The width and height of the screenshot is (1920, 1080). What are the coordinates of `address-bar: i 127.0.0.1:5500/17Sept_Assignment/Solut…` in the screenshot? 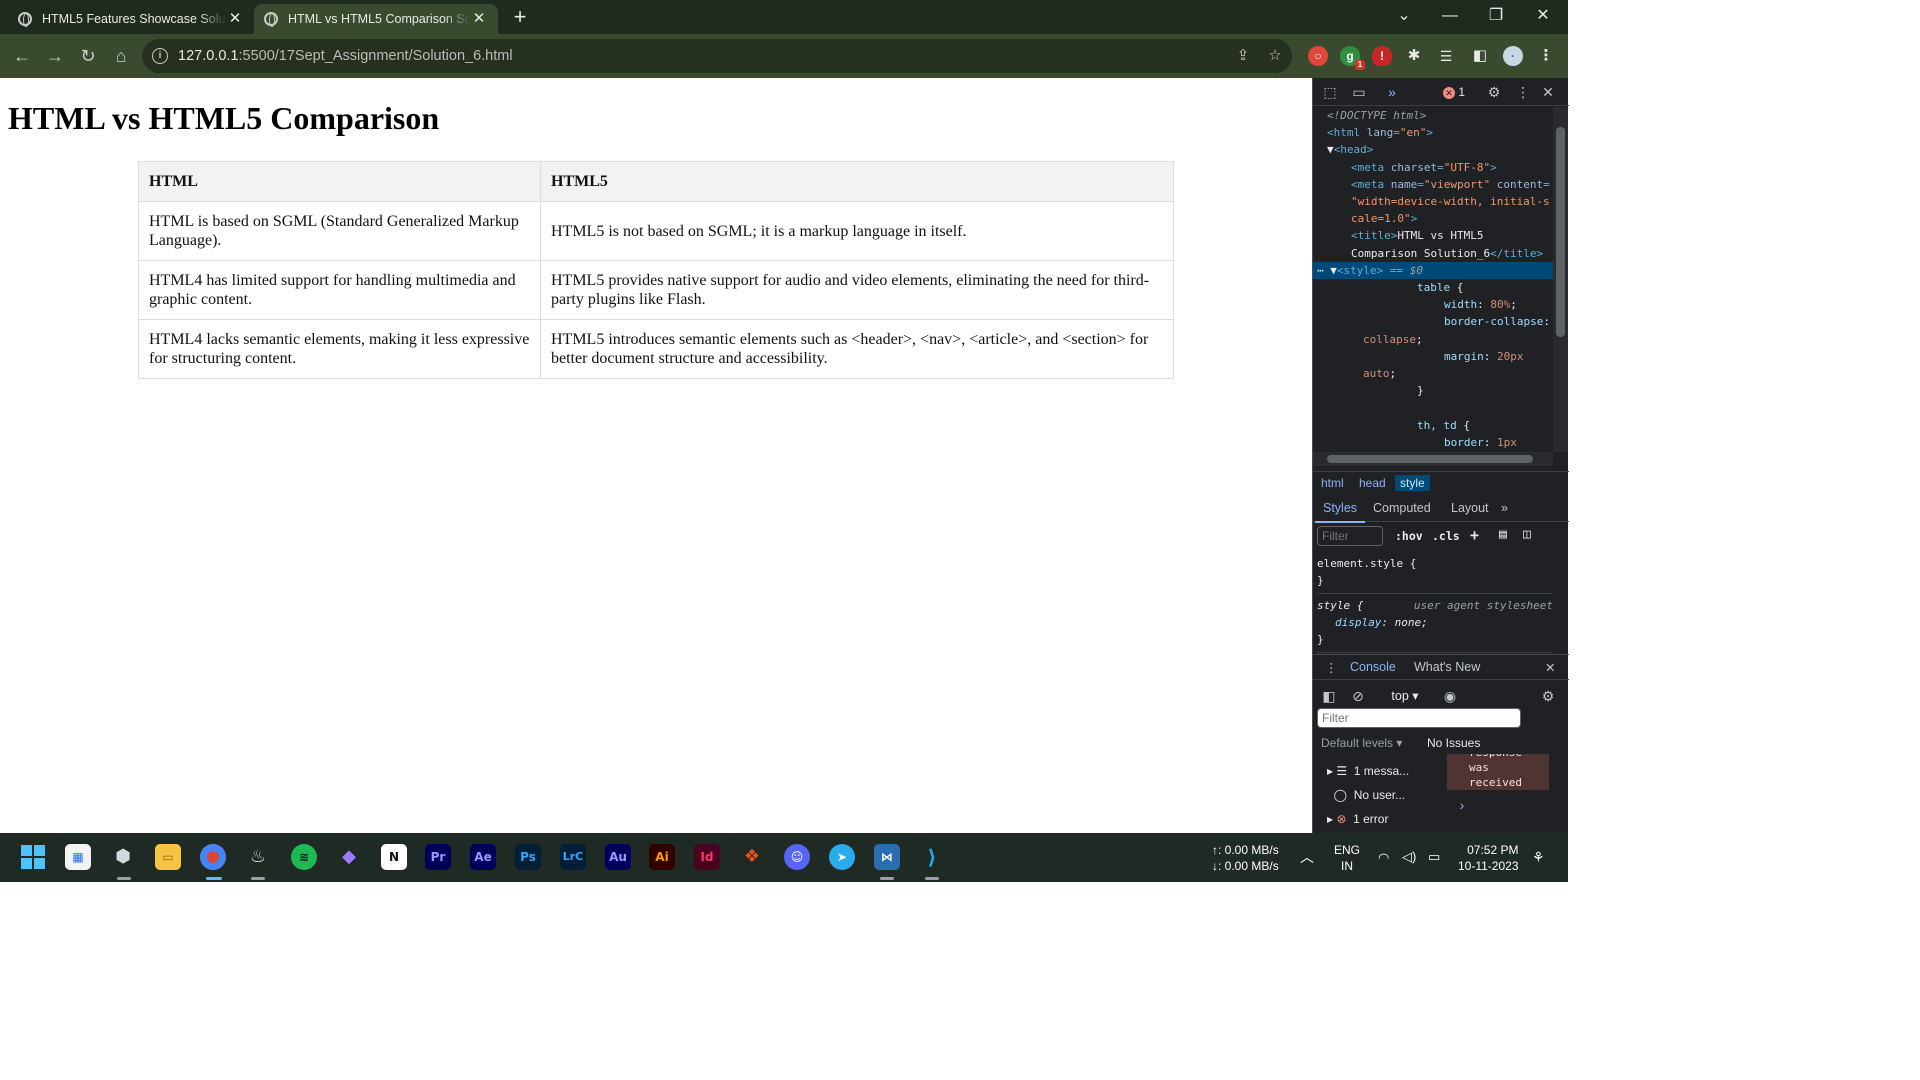 It's located at (717, 56).